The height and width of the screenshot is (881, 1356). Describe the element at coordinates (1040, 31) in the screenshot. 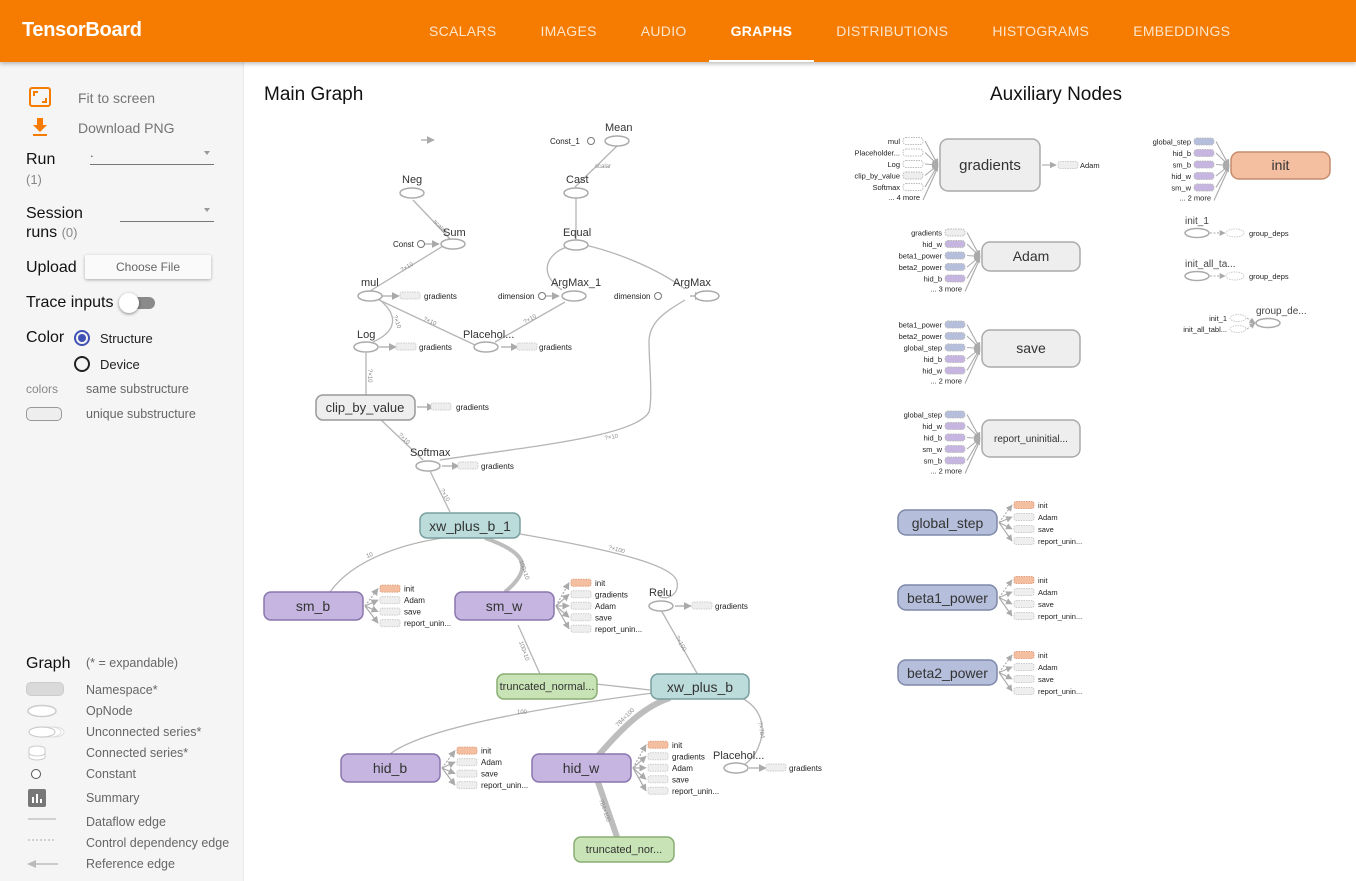

I see `tab-histograms: HISTOGRAMS` at that location.